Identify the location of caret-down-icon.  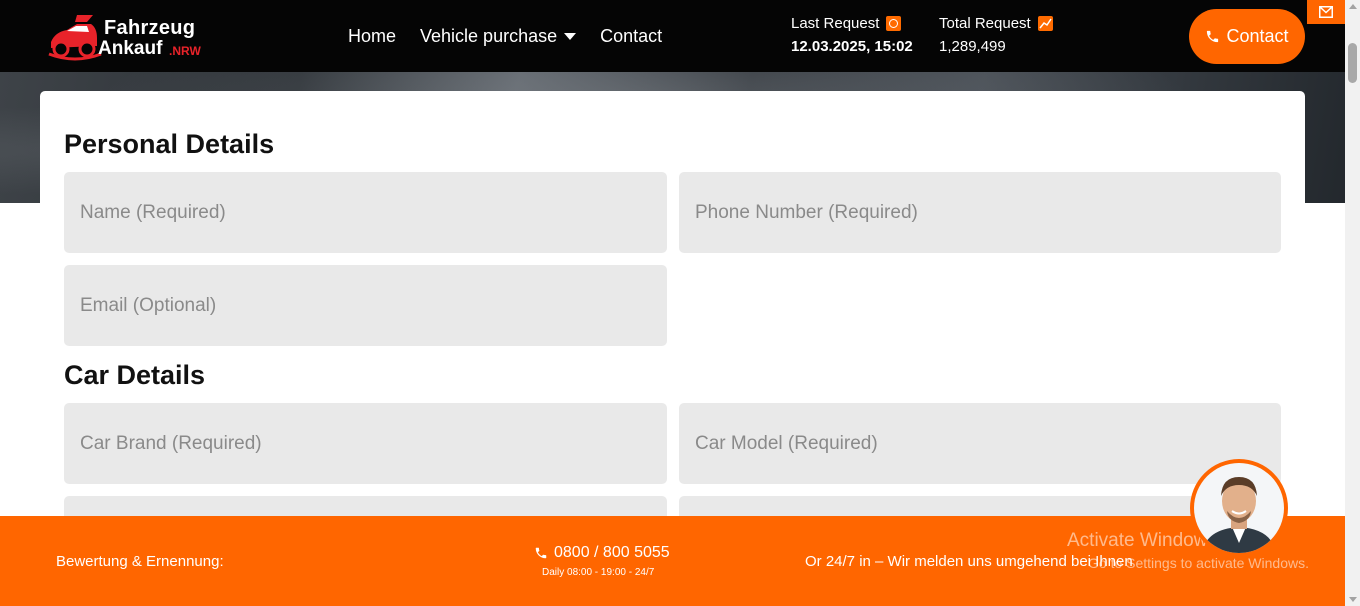
(570, 36).